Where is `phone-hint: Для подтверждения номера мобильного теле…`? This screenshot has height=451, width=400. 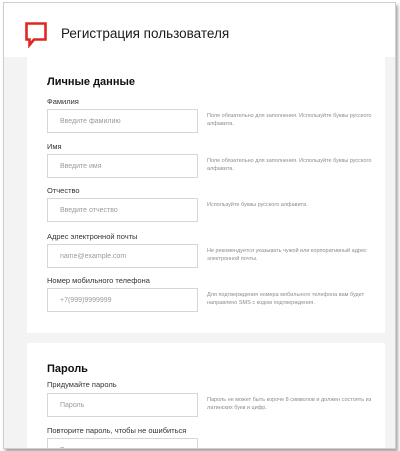
phone-hint: Для подтверждения номера мобильного теле… is located at coordinates (286, 299).